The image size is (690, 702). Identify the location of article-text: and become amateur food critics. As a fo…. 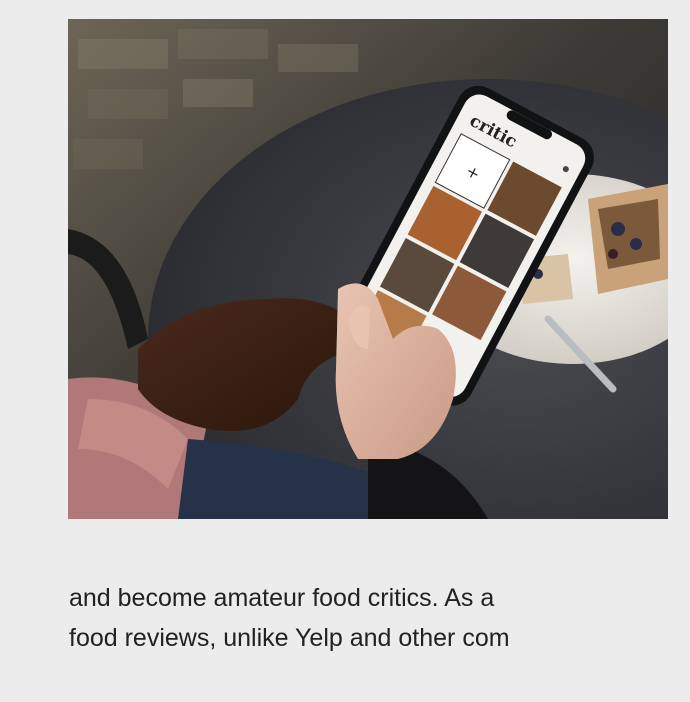
(379, 618).